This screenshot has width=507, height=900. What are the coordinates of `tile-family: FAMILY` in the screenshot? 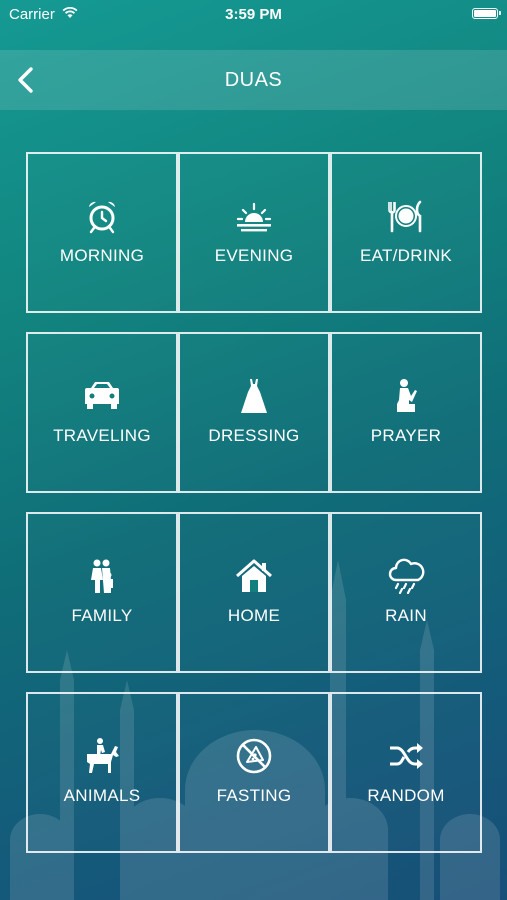 It's located at (102, 592).